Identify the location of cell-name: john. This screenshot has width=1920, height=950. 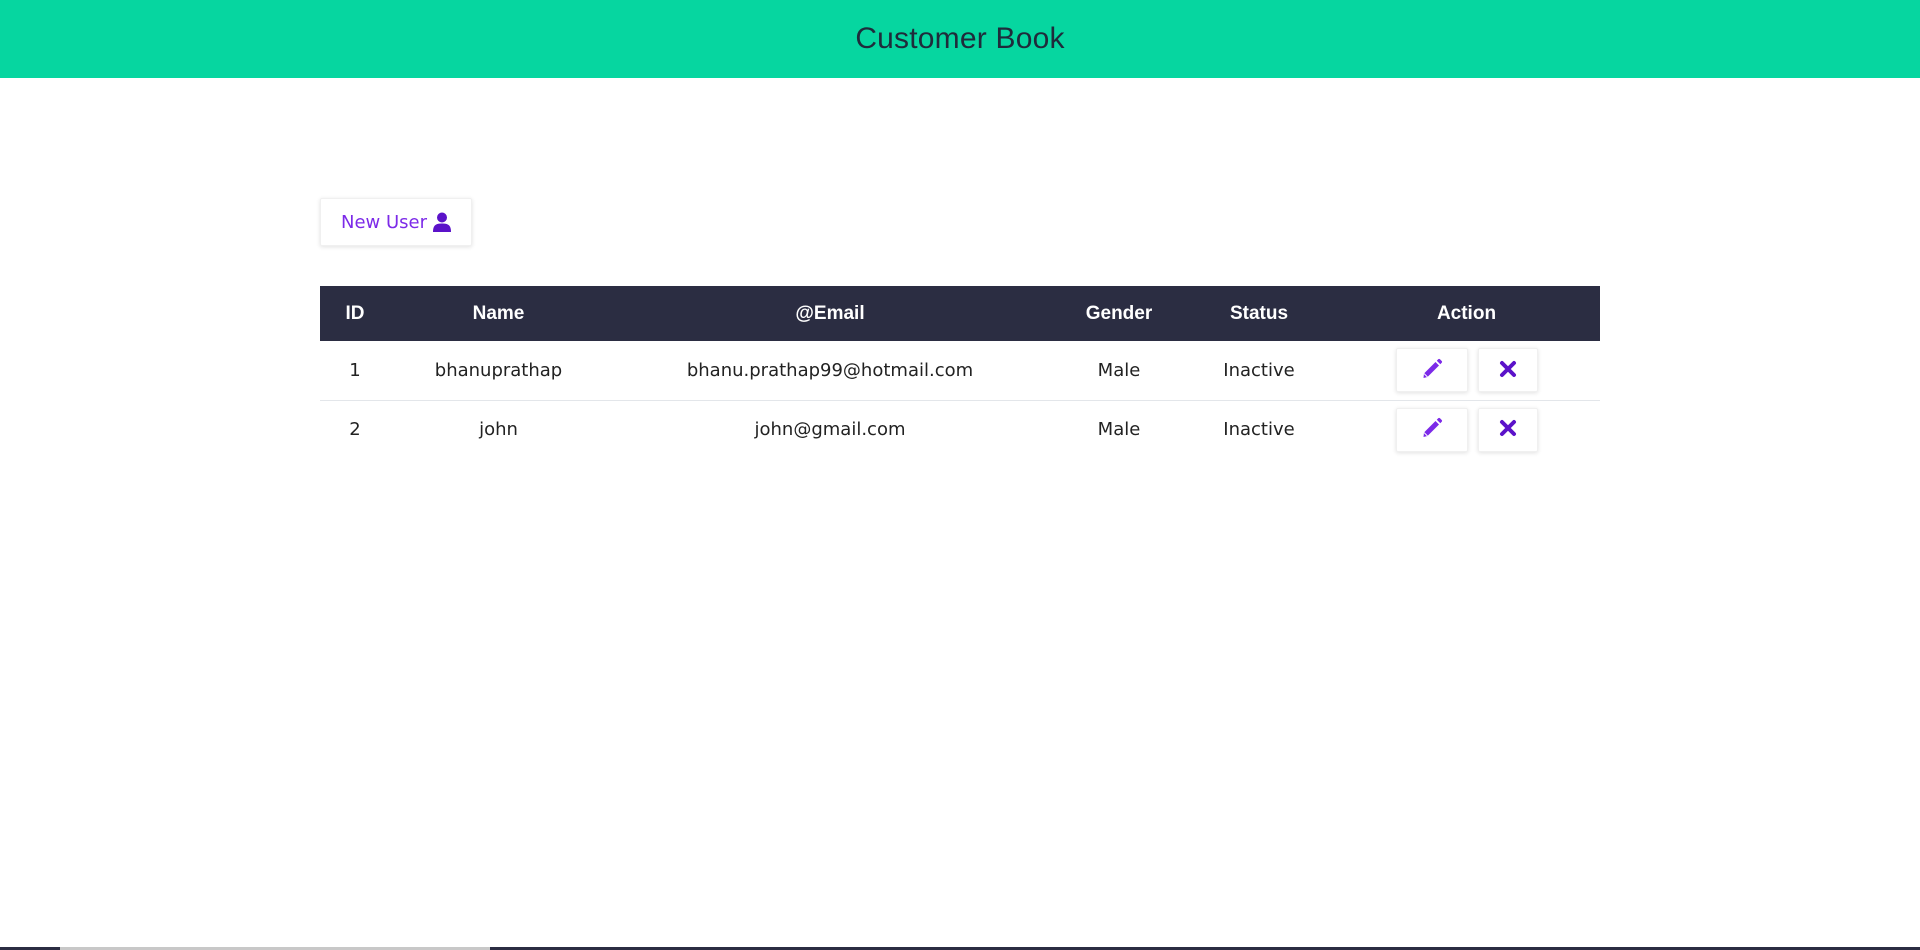
(498, 430).